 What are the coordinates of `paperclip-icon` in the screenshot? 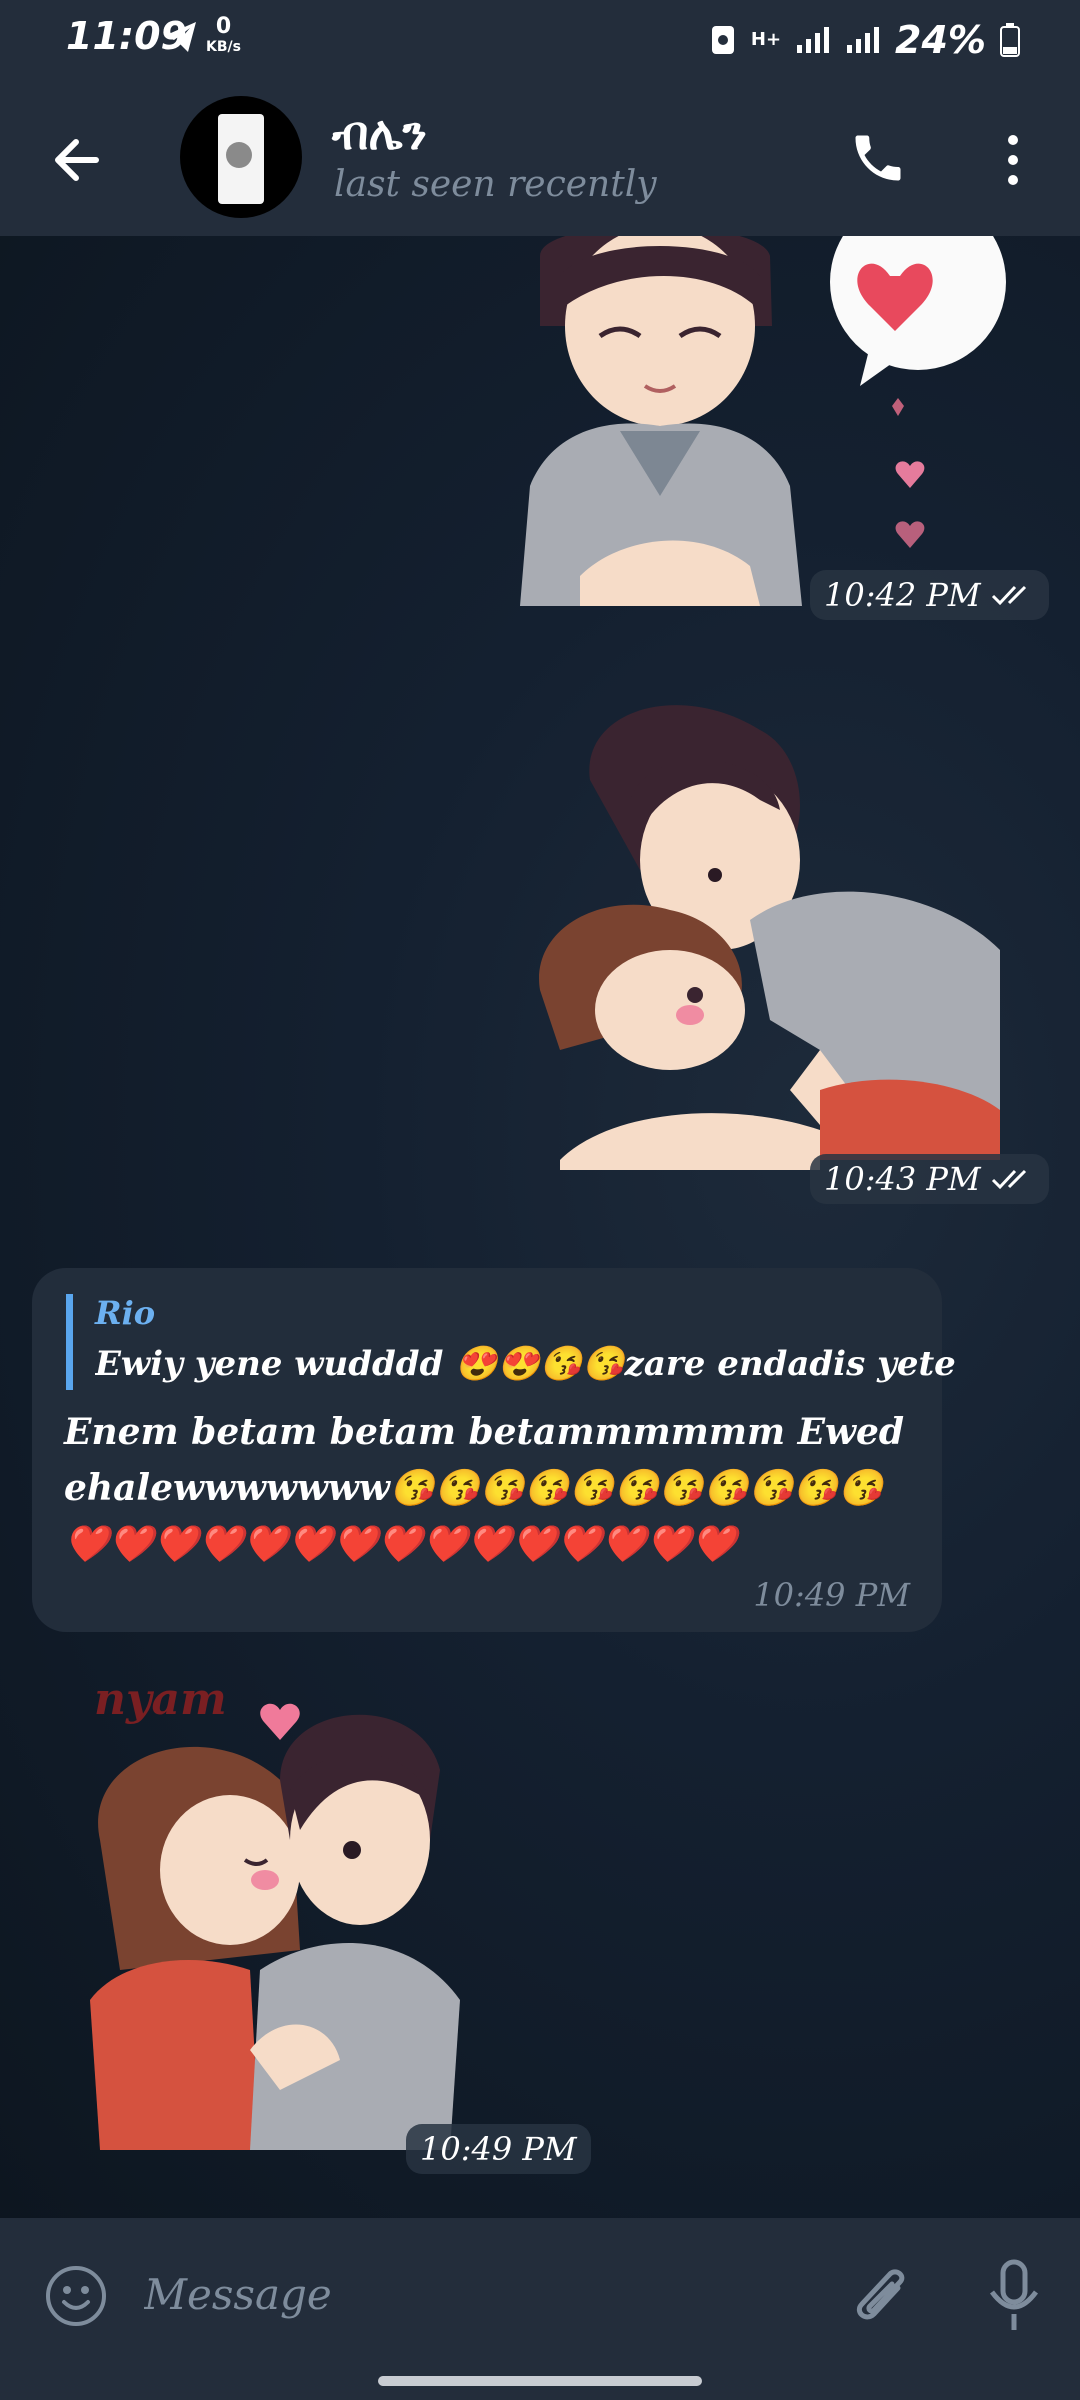 It's located at (880, 2294).